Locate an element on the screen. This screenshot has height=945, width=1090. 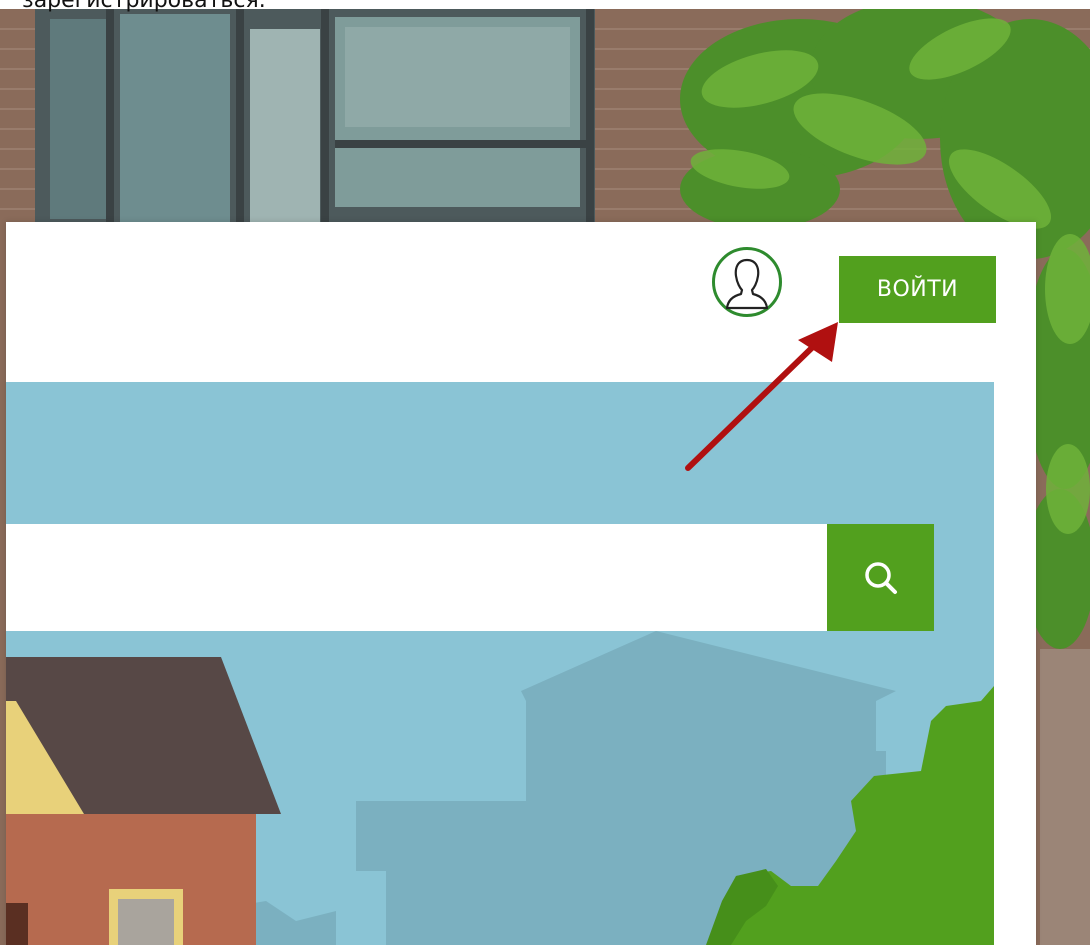
user-profile-icon is located at coordinates (747, 282).